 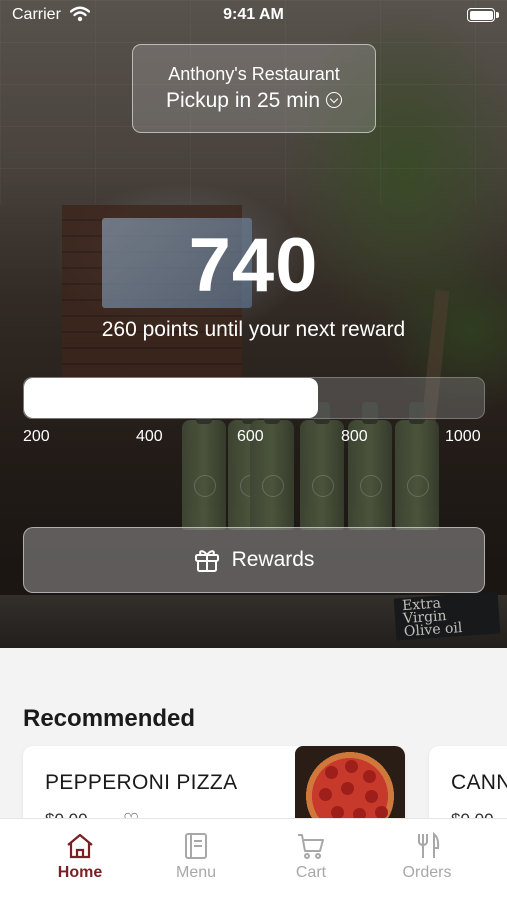 I want to click on status-bar: Carrier 9:41 AM, so click(x=253, y=15).